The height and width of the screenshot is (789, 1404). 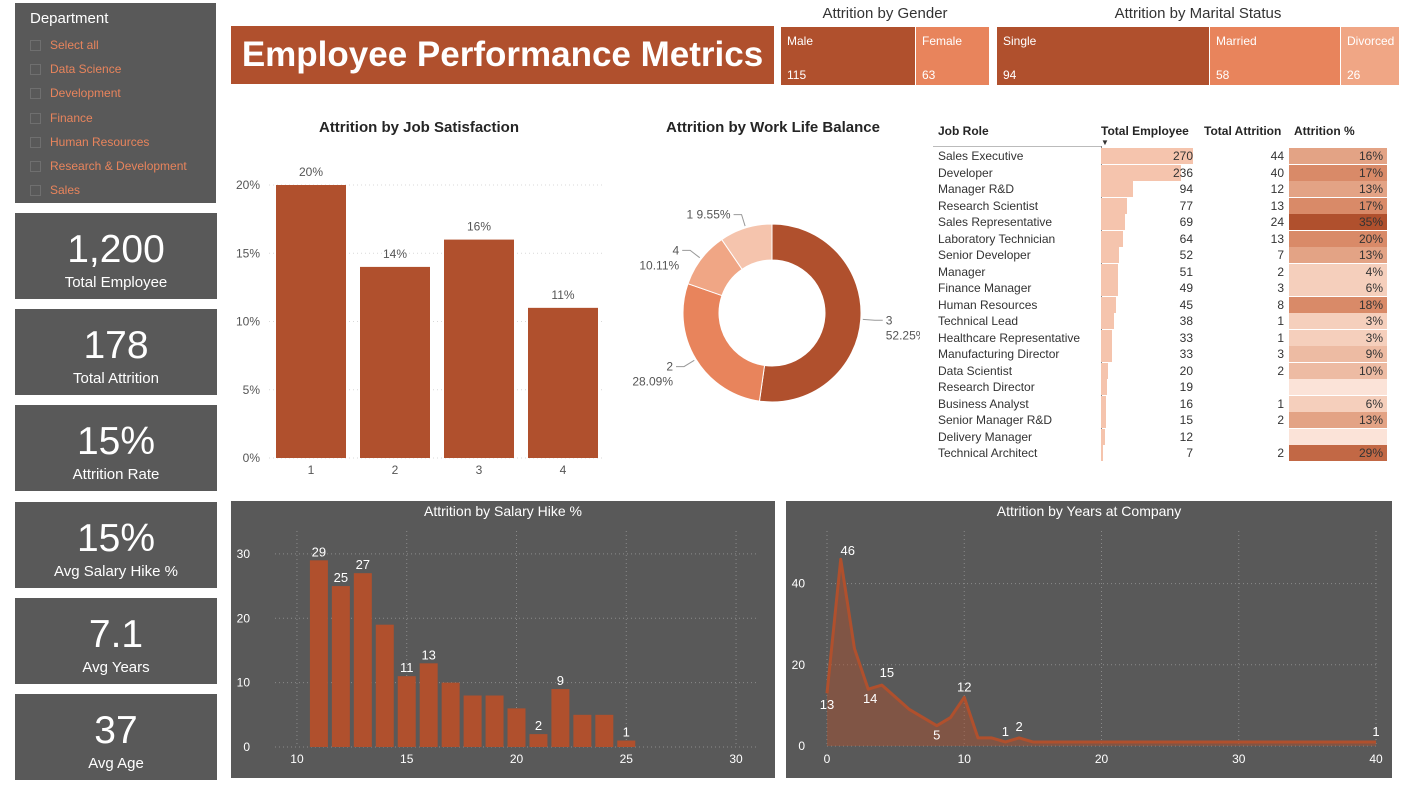 What do you see at coordinates (116, 256) in the screenshot?
I see `kpi-card-total-employee: 1,200 Total Employee` at bounding box center [116, 256].